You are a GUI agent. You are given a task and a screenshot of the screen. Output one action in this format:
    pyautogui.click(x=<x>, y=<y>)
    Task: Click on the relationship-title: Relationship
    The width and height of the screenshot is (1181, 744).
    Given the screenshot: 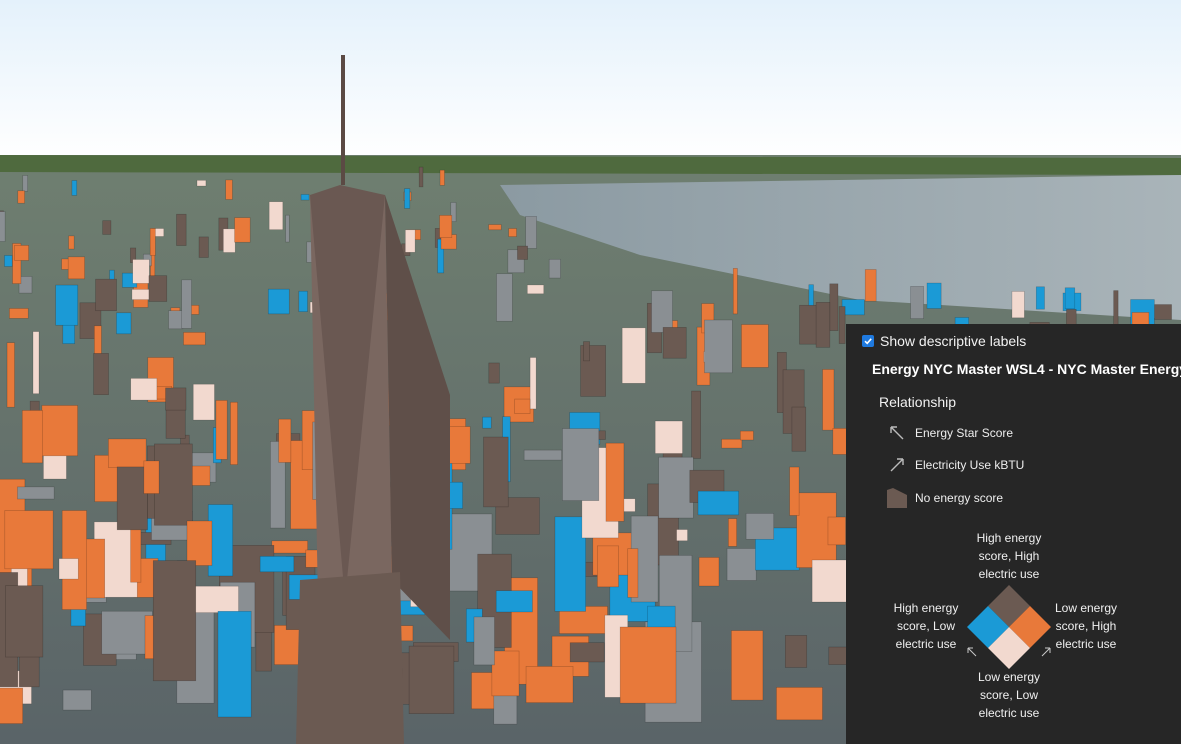 What is the action you would take?
    pyautogui.click(x=918, y=402)
    